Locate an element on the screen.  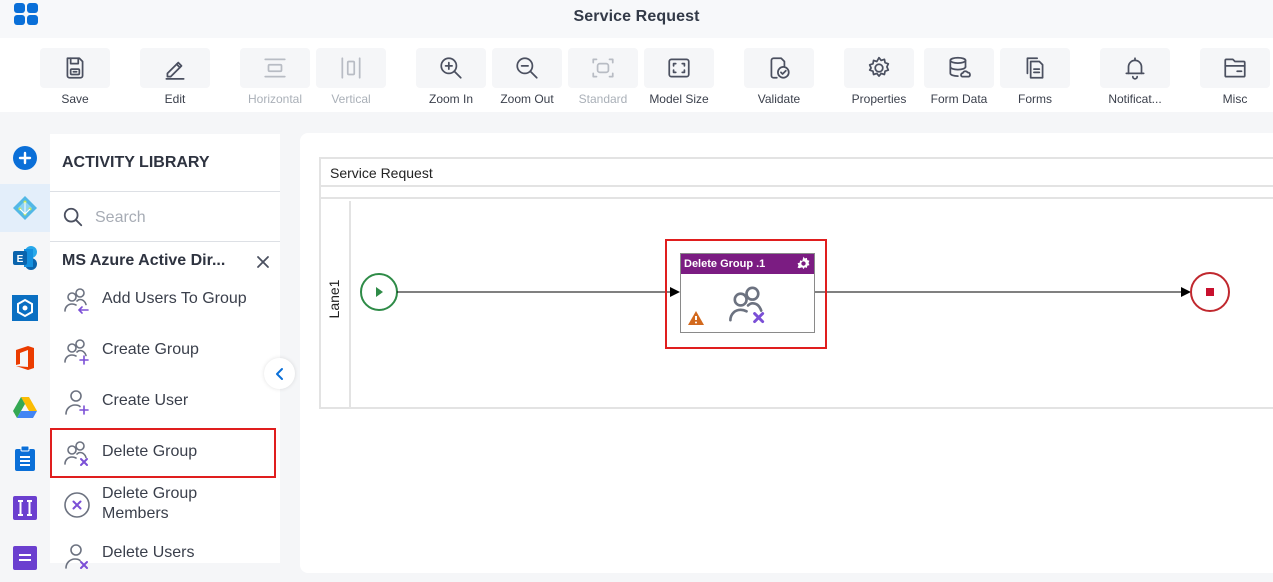
task-delete-group: Delete Group .1 is located at coordinates (747, 293).